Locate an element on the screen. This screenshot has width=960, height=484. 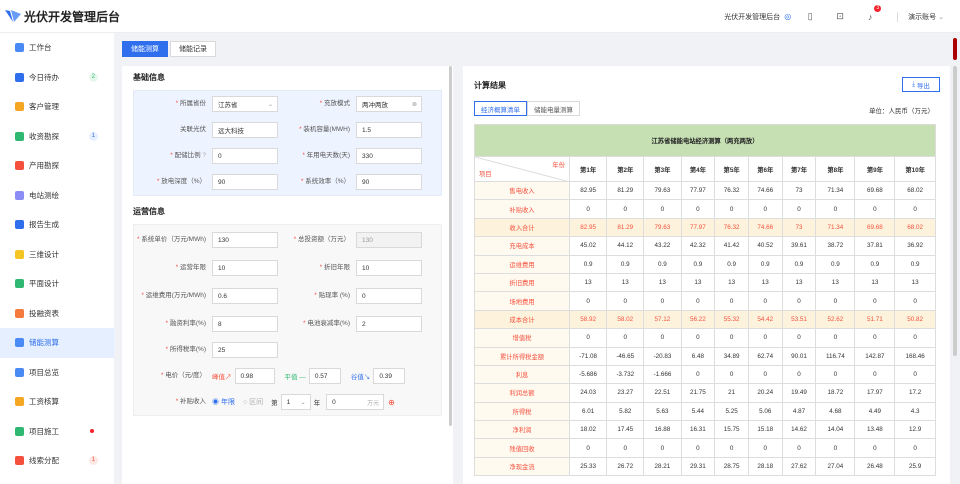
year-header: 第8年 is located at coordinates (835, 169).